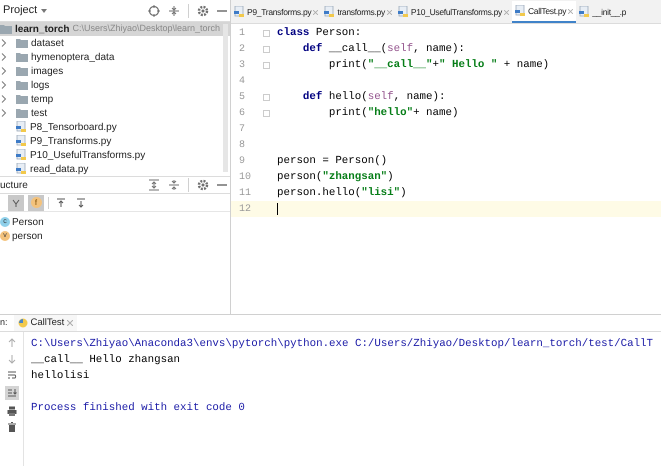  What do you see at coordinates (44, 10) in the screenshot?
I see `dropdown-caret-icon` at bounding box center [44, 10].